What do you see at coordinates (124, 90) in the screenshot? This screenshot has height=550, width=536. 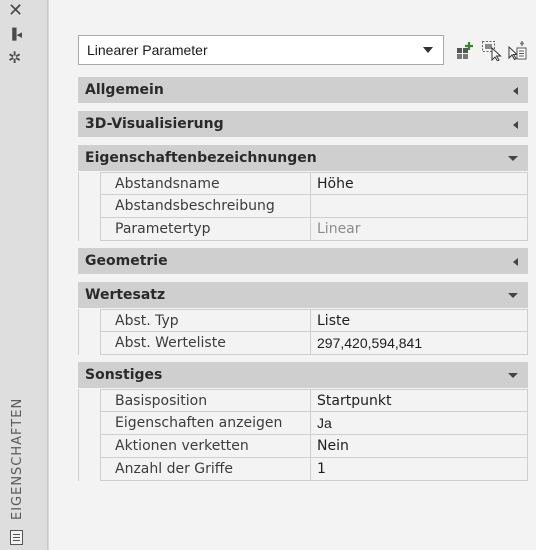 I see `category-label: Allgemein` at bounding box center [124, 90].